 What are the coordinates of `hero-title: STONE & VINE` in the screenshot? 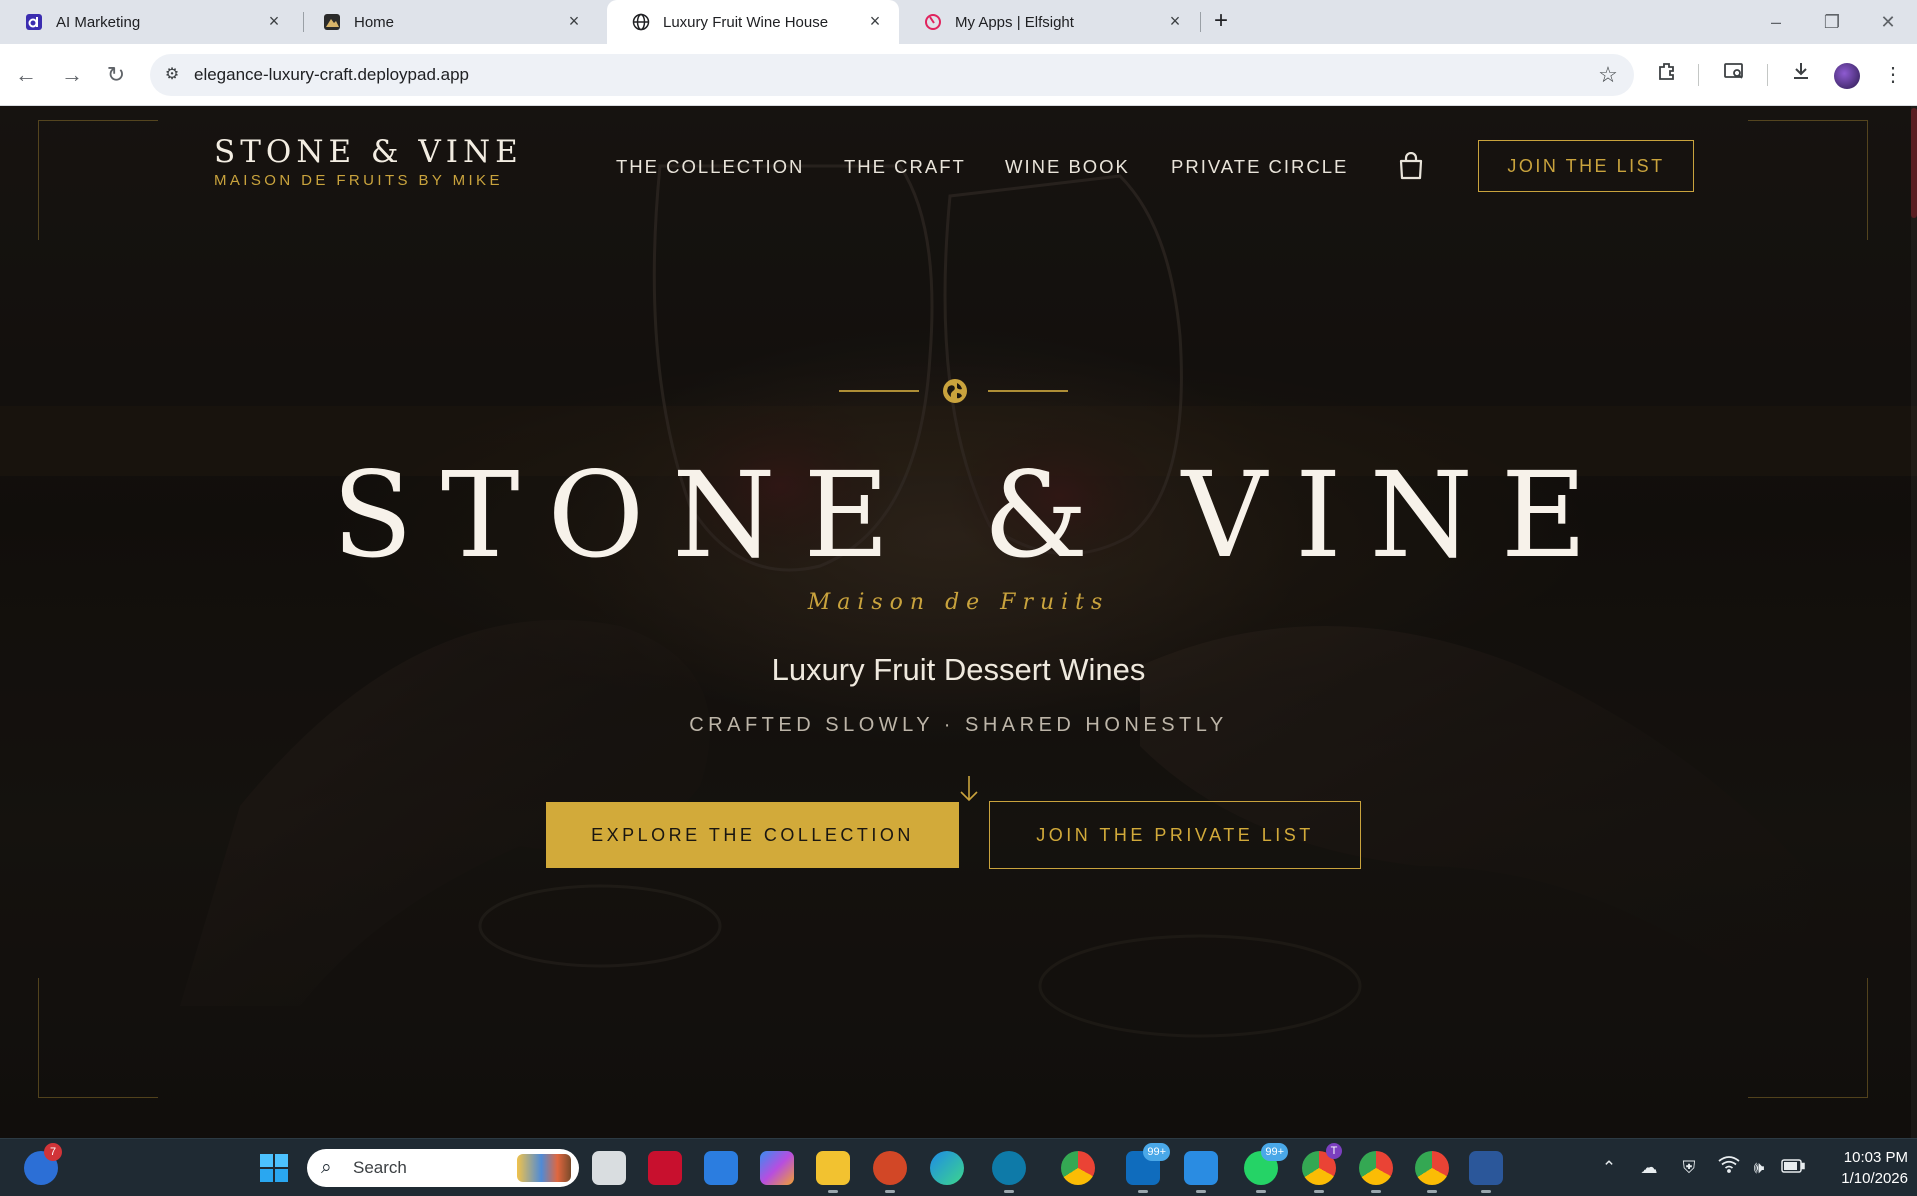 It's located at (973, 515).